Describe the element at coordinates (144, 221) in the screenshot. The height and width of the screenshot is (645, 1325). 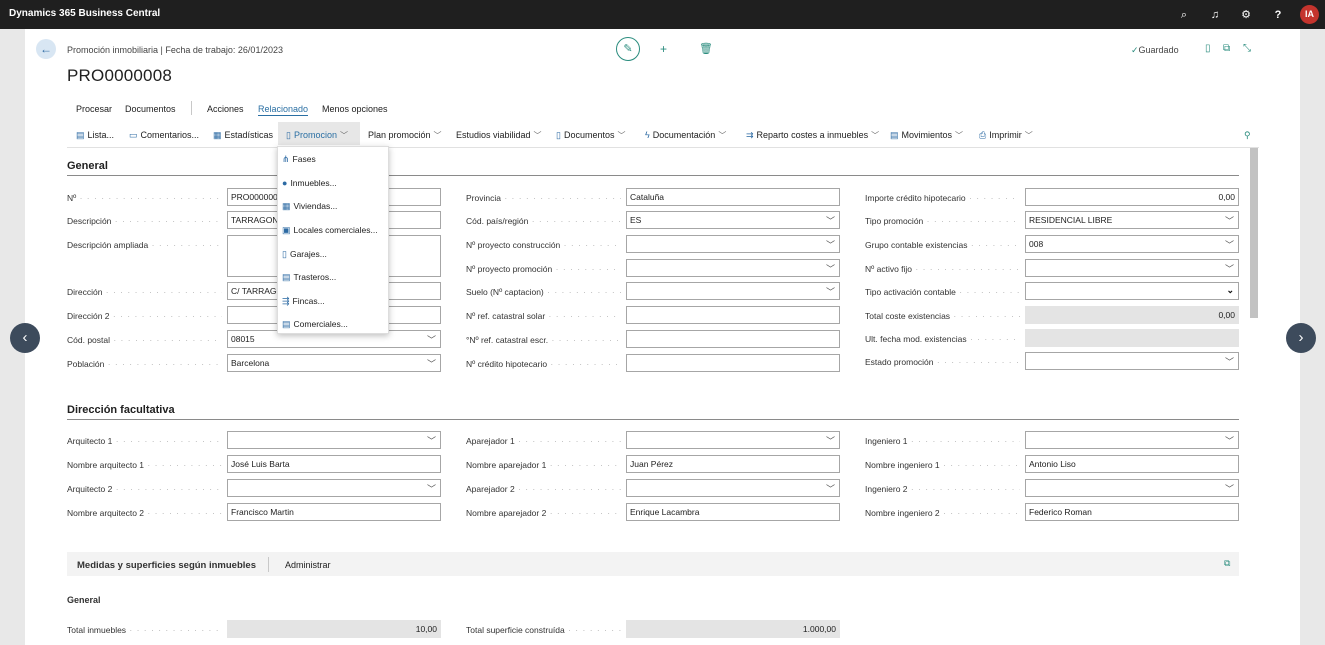
I see `field-label: Descripción` at that location.